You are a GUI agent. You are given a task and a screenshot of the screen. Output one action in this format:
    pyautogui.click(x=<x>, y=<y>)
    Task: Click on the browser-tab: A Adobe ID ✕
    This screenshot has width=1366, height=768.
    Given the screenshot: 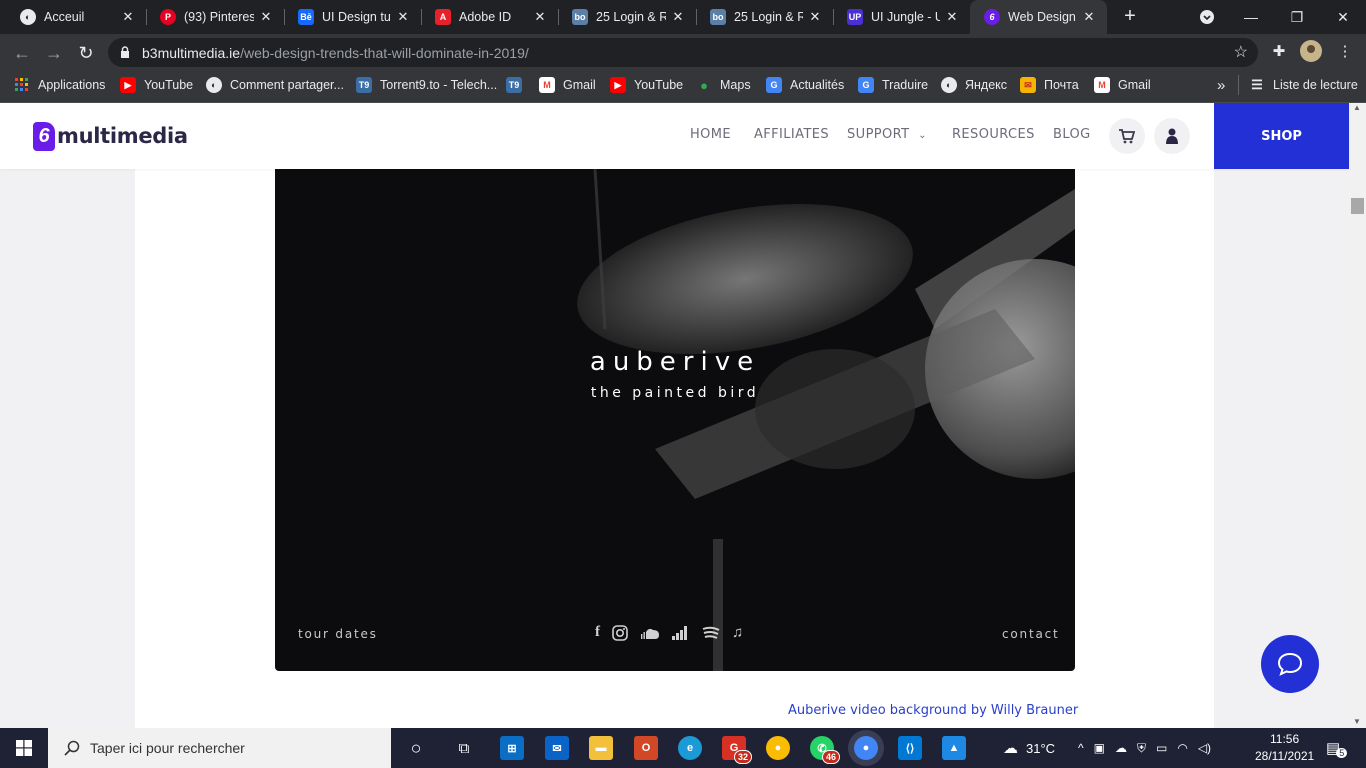 What is the action you would take?
    pyautogui.click(x=489, y=17)
    